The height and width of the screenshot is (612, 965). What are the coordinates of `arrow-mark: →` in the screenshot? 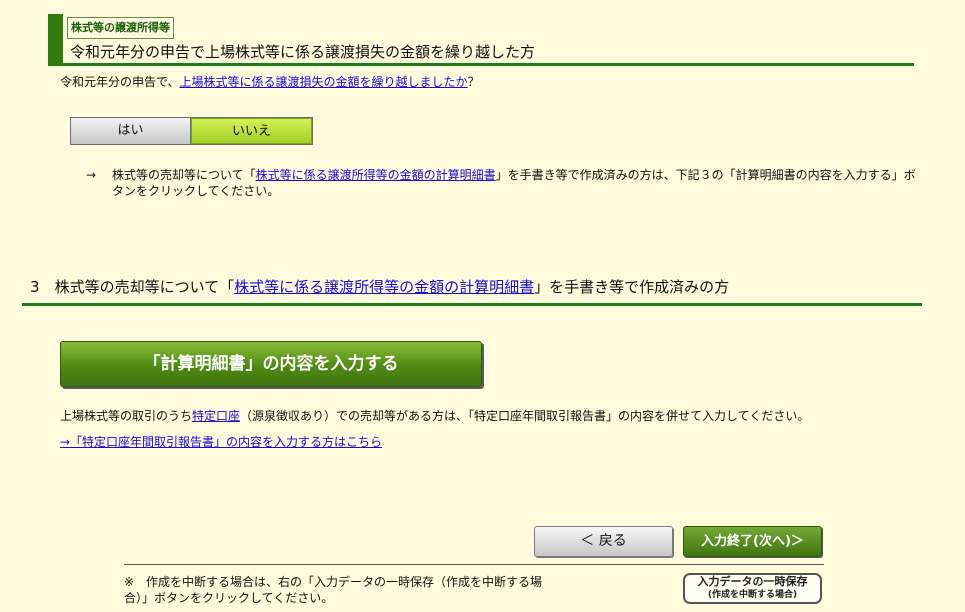 It's located at (91, 175).